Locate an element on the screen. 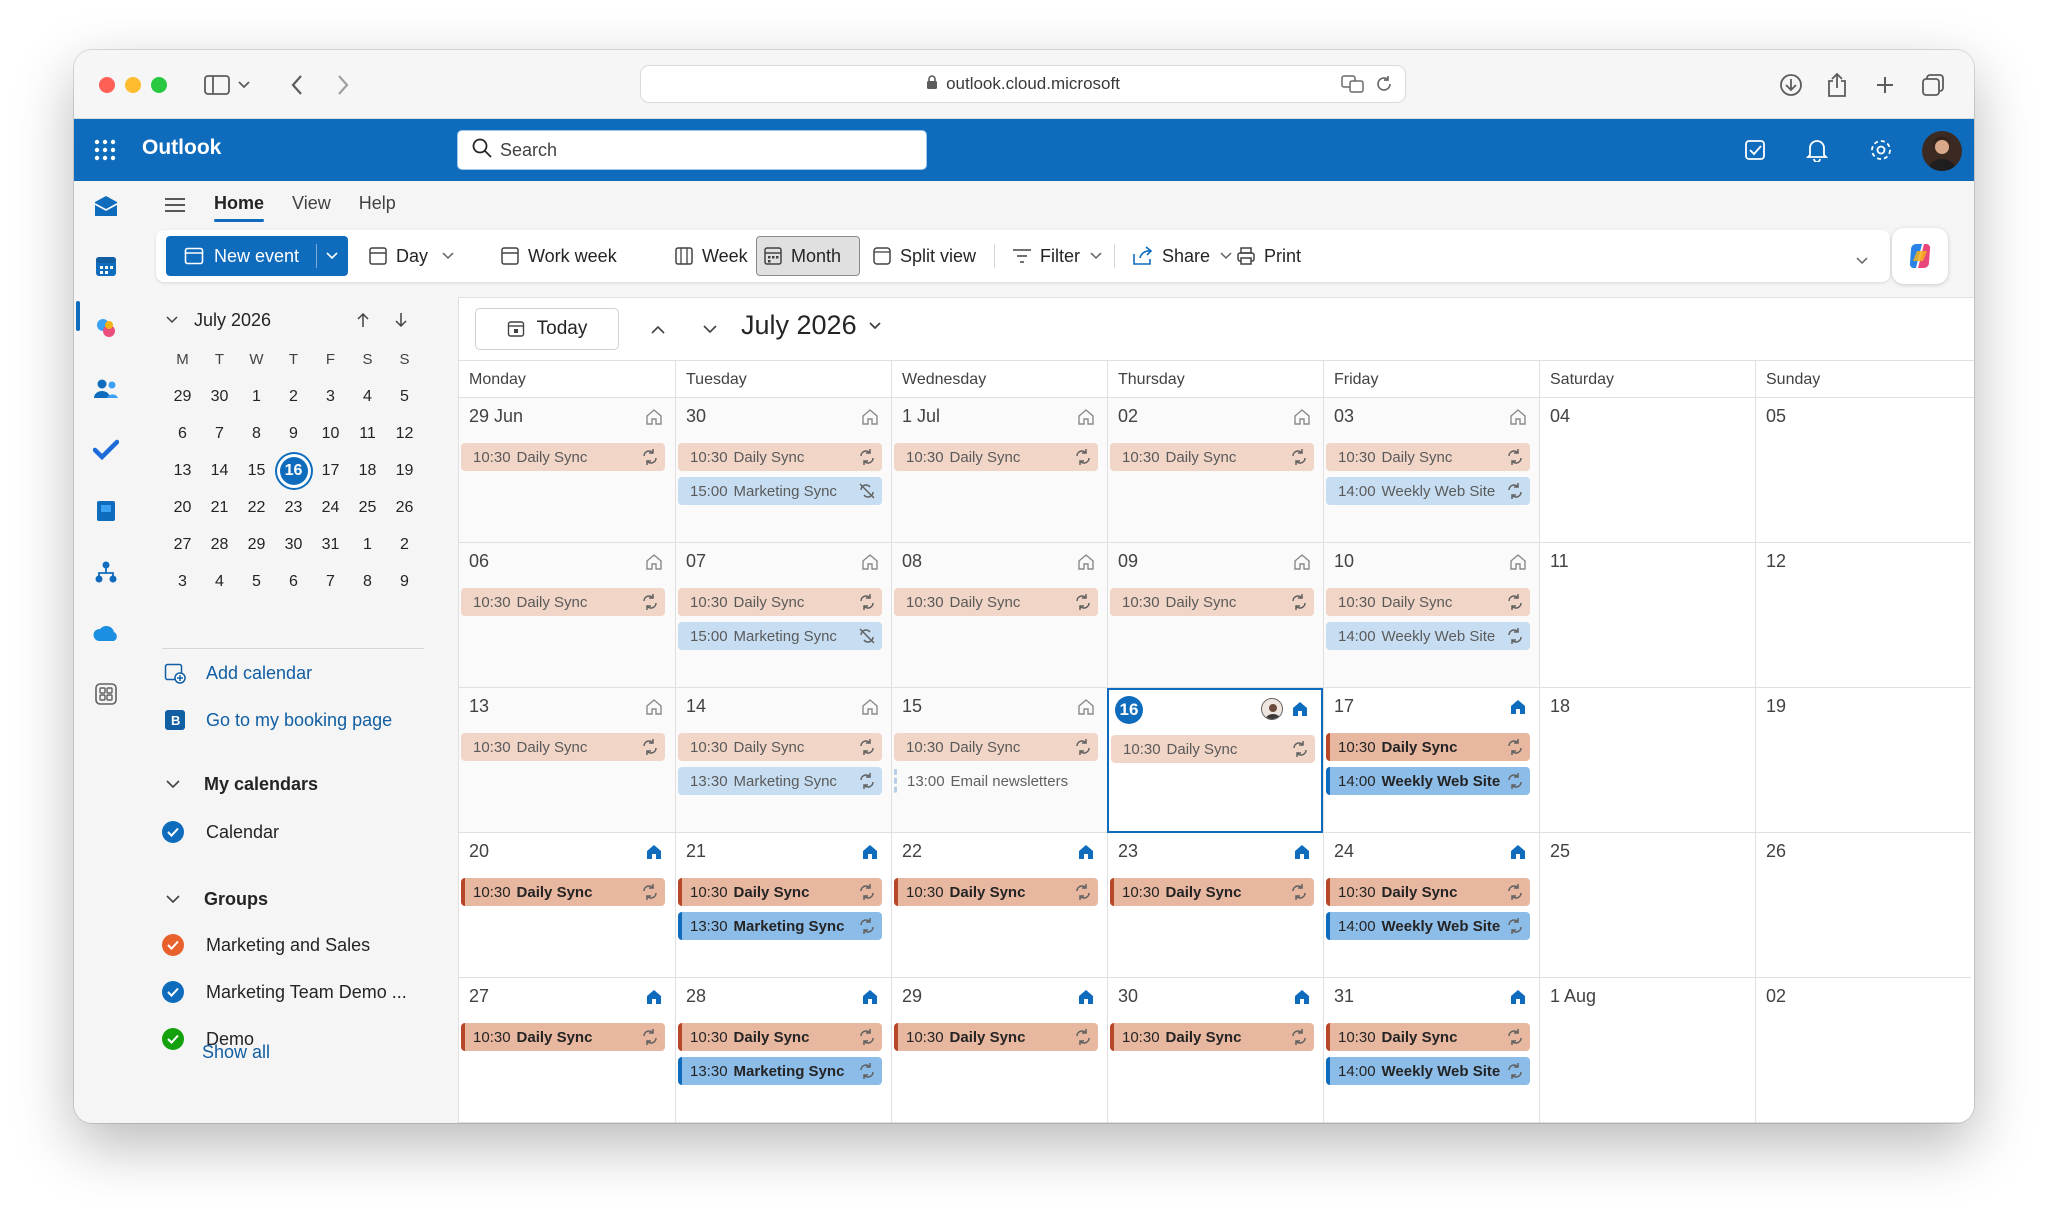  close-window-button is located at coordinates (107, 85).